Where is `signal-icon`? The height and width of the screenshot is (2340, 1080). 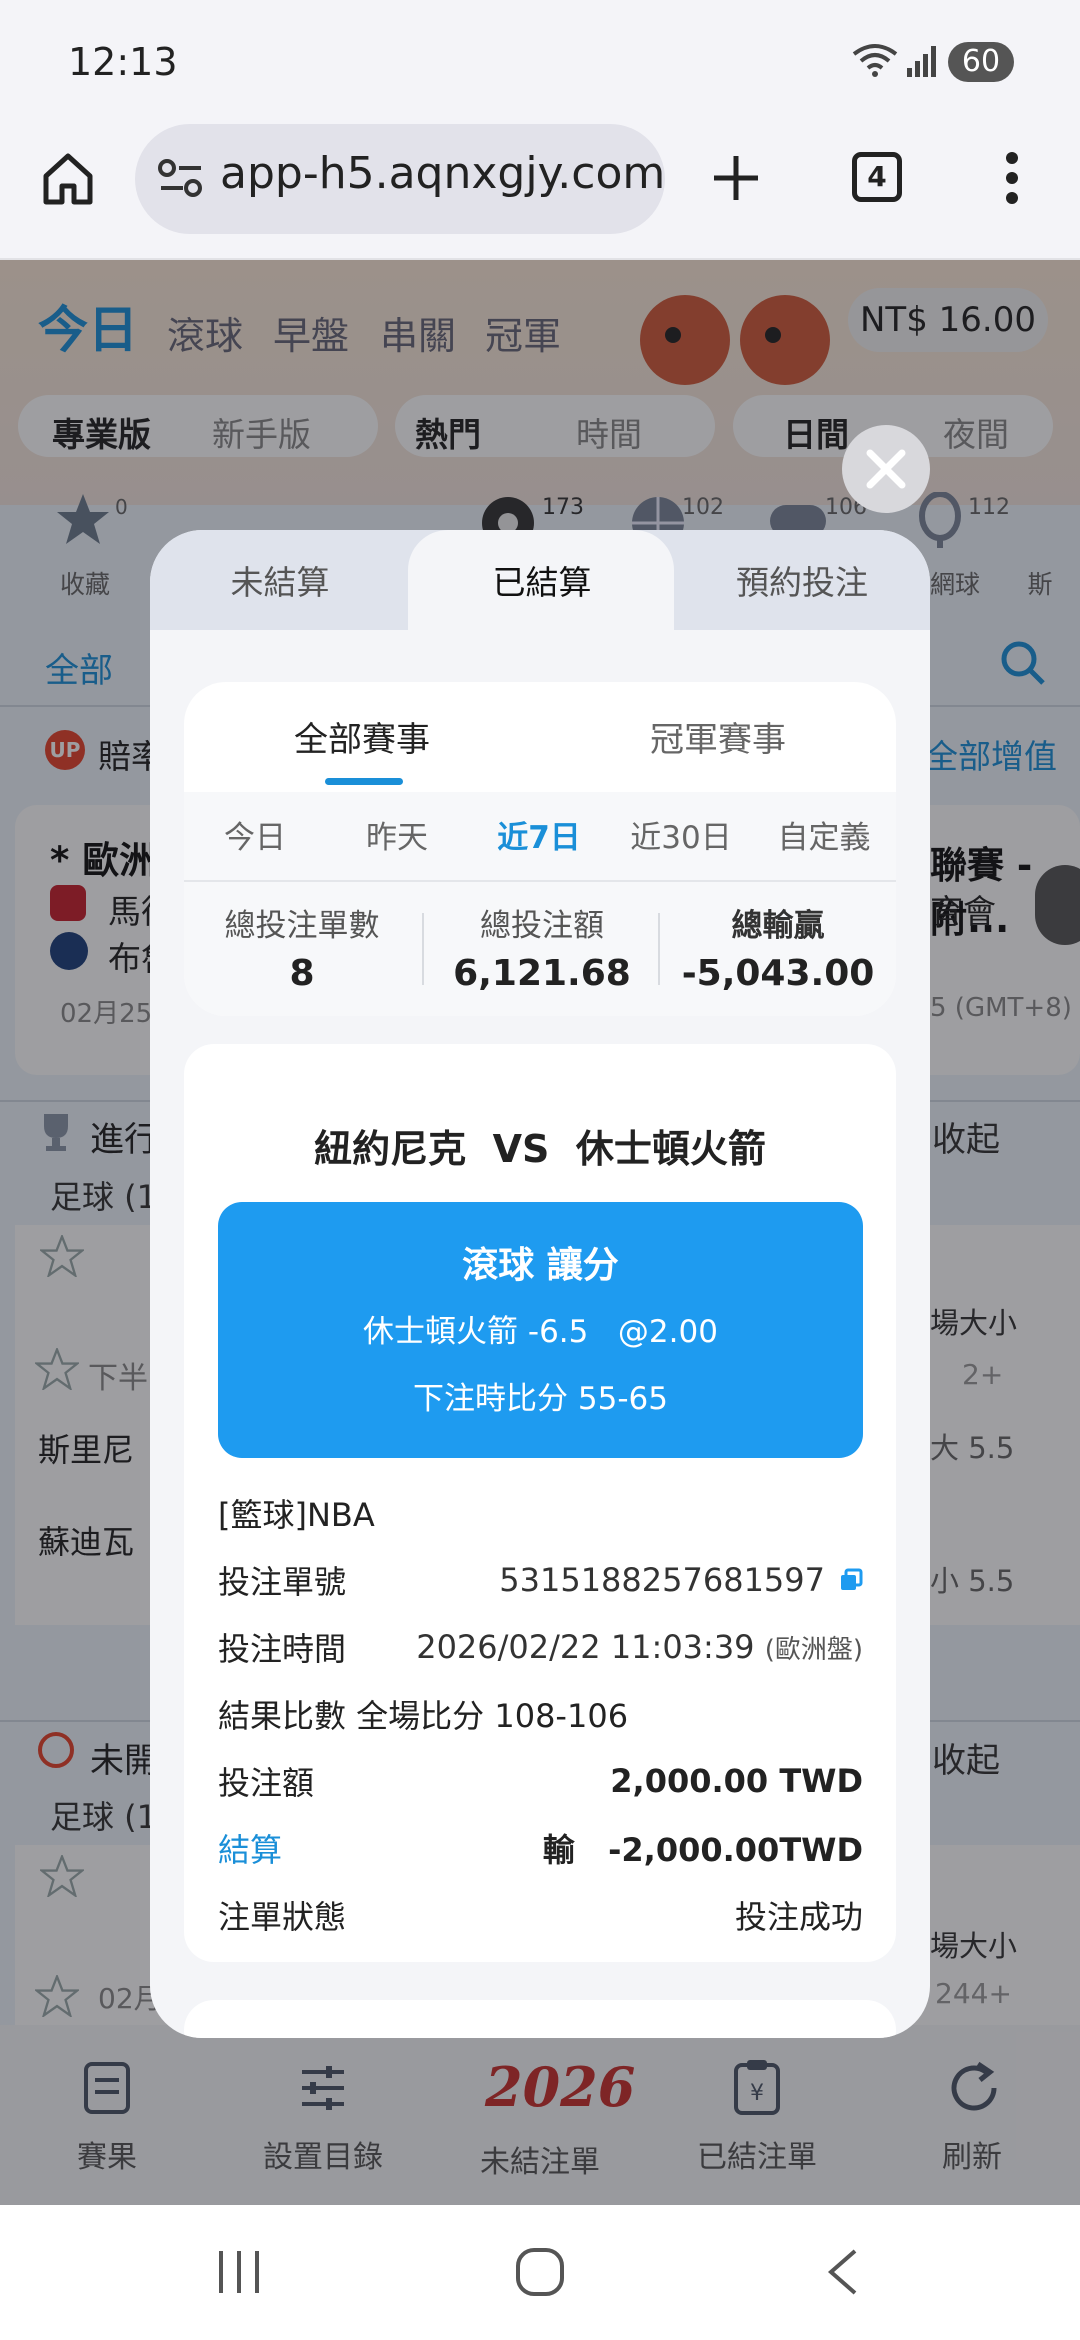
signal-icon is located at coordinates (922, 61).